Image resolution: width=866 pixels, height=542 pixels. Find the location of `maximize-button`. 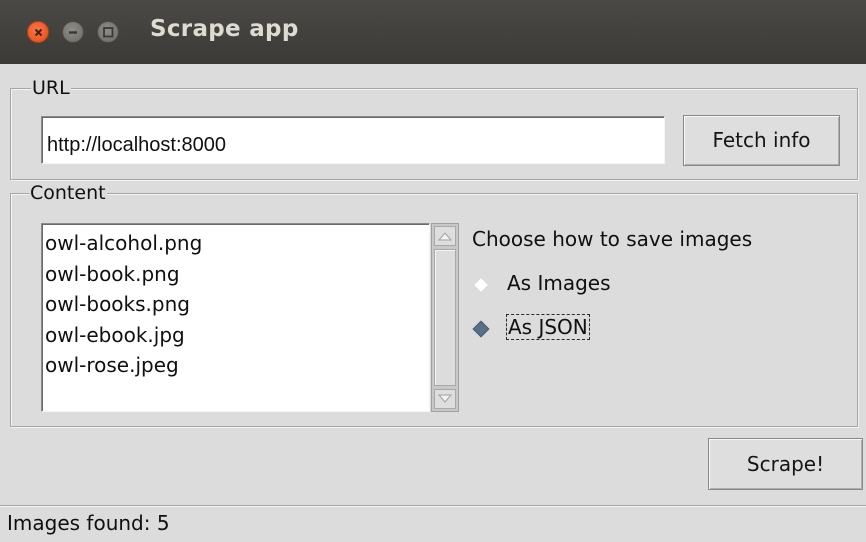

maximize-button is located at coordinates (108, 32).